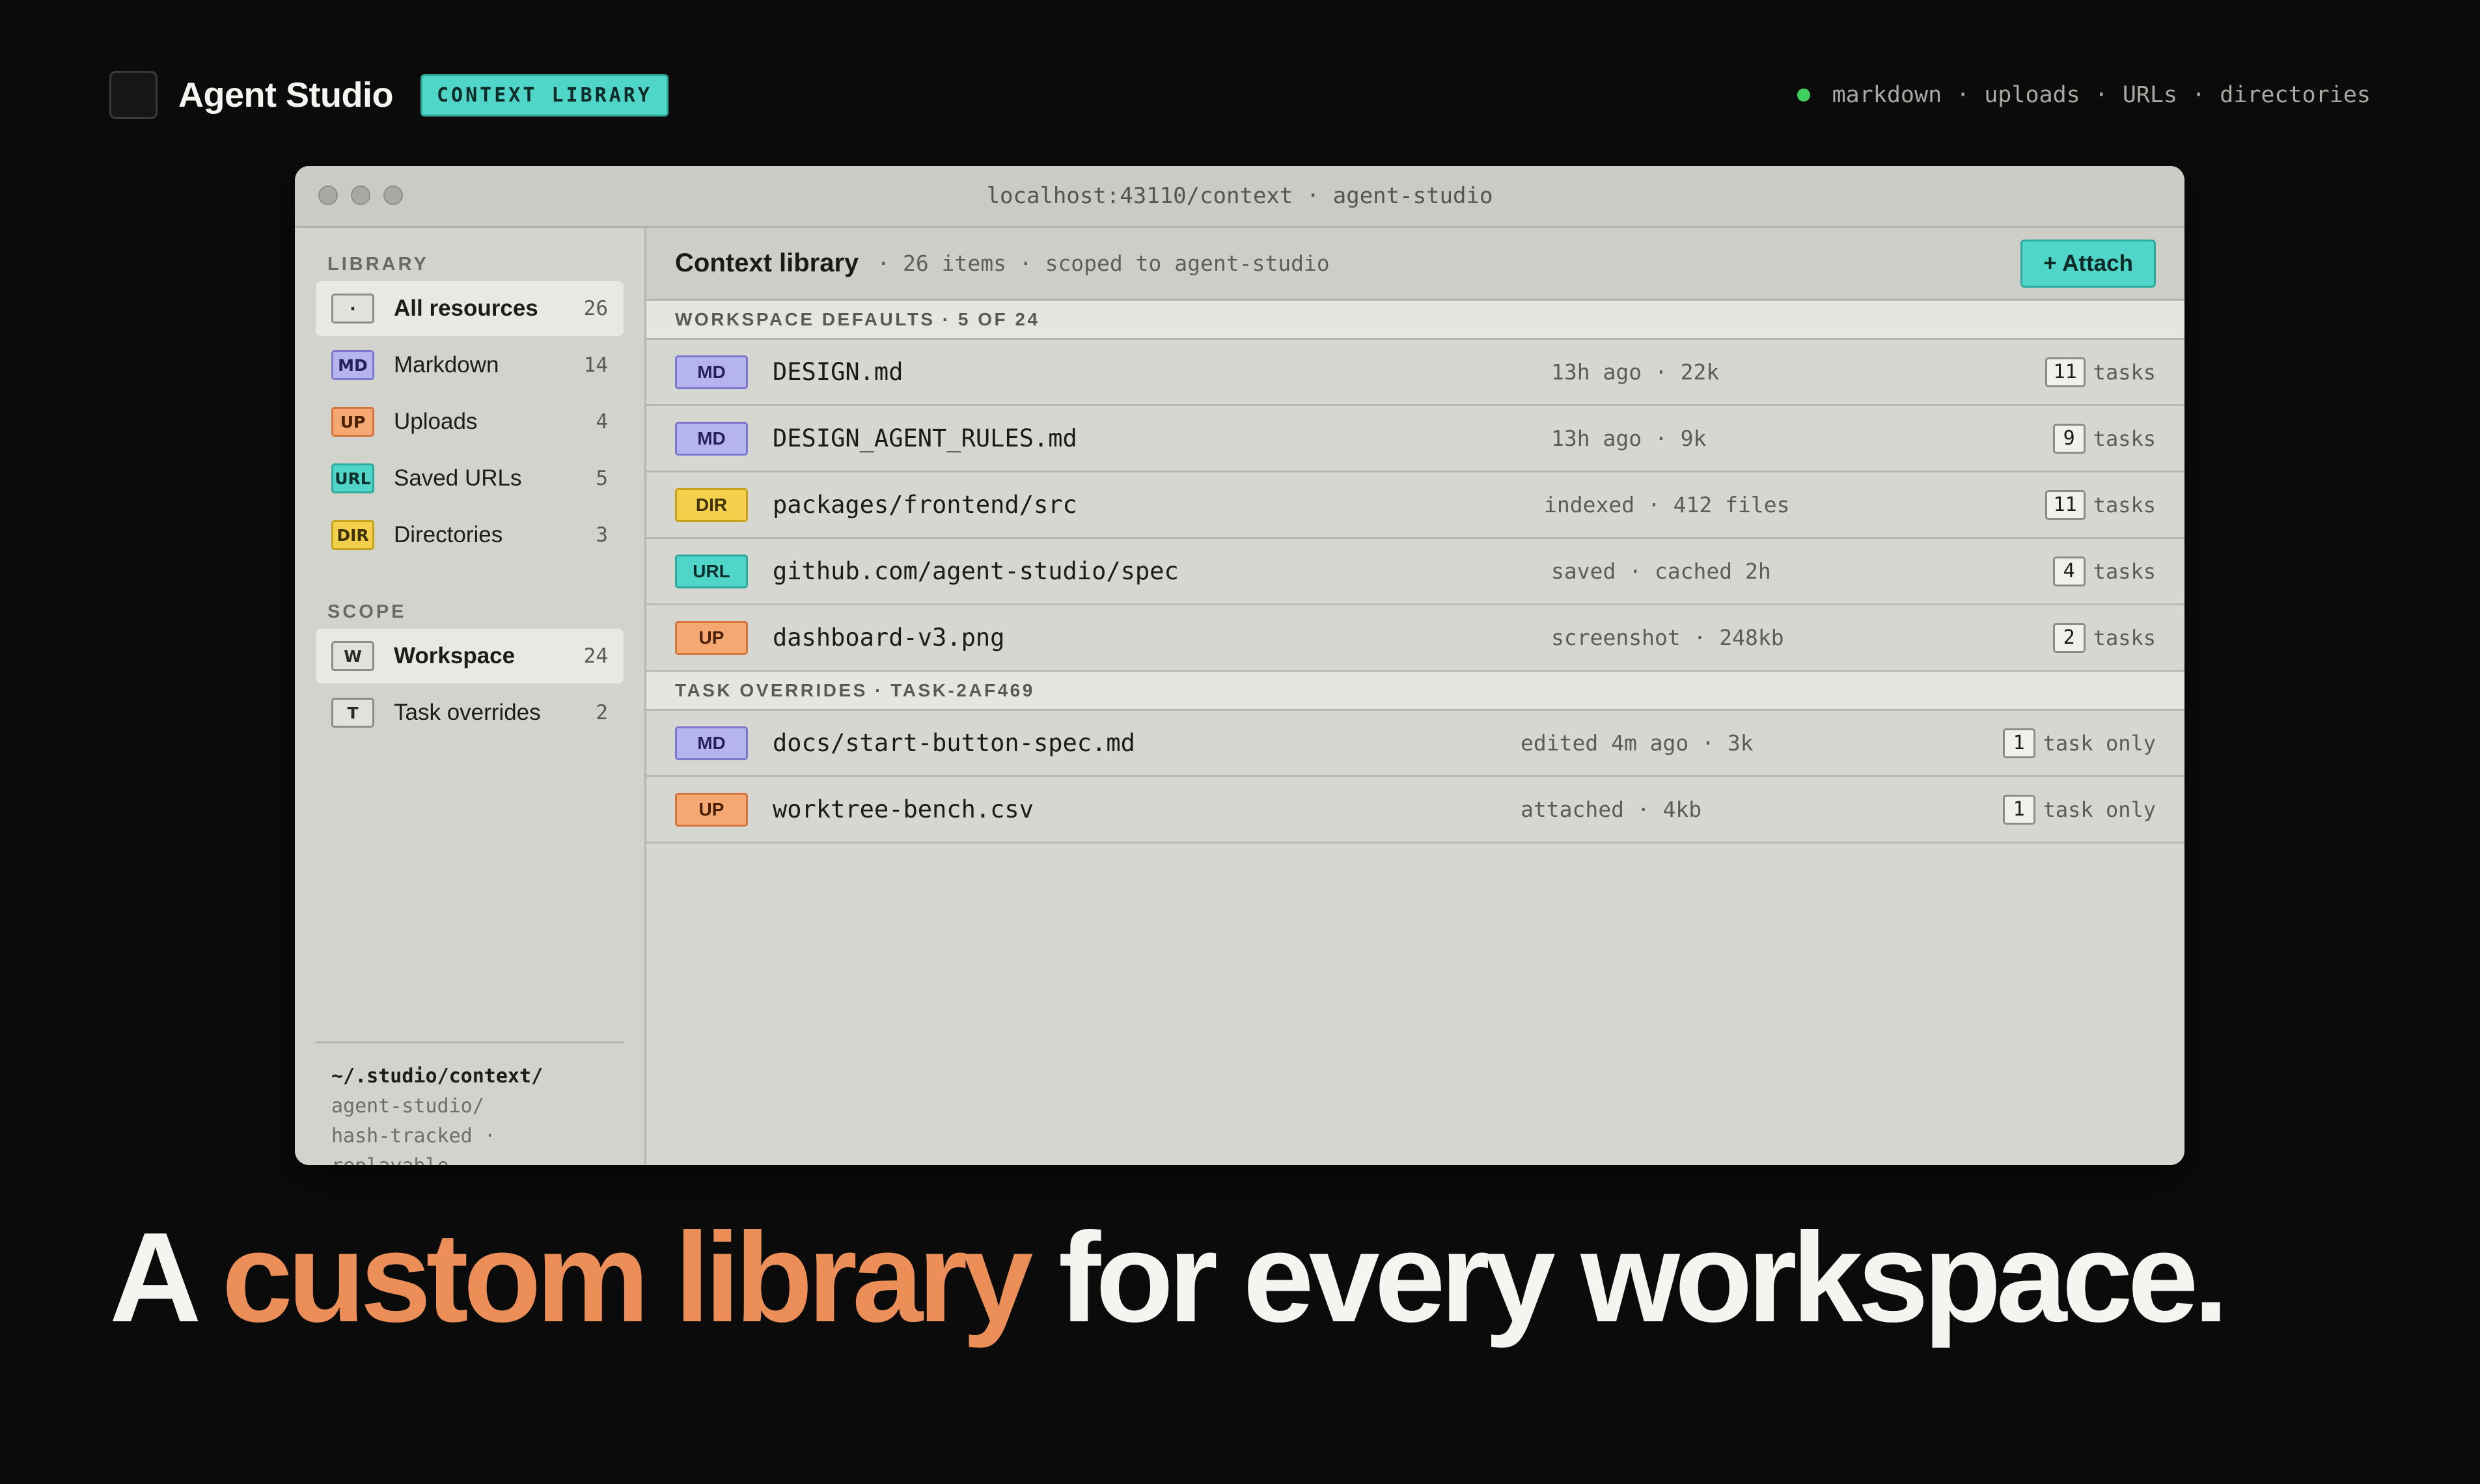 The image size is (2480, 1484). Describe the element at coordinates (954, 743) in the screenshot. I see `resource-name: docs/start-button-spec.md` at that location.